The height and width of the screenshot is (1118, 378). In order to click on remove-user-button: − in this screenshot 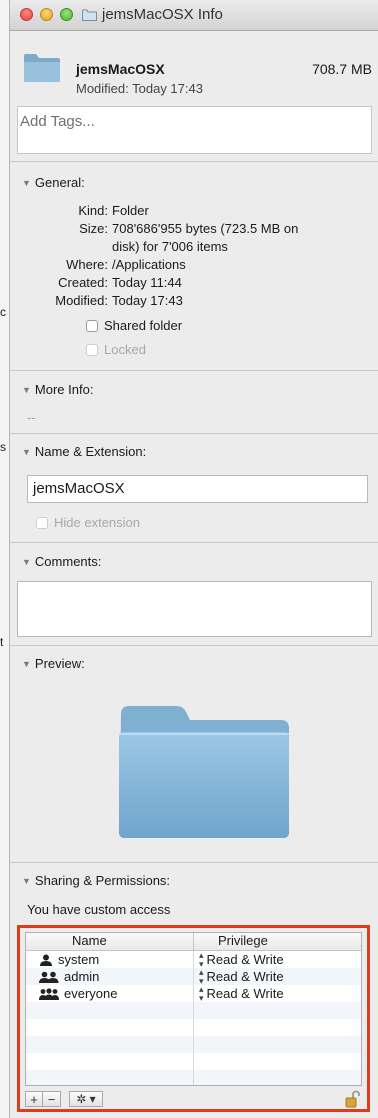, I will do `click(52, 1099)`.